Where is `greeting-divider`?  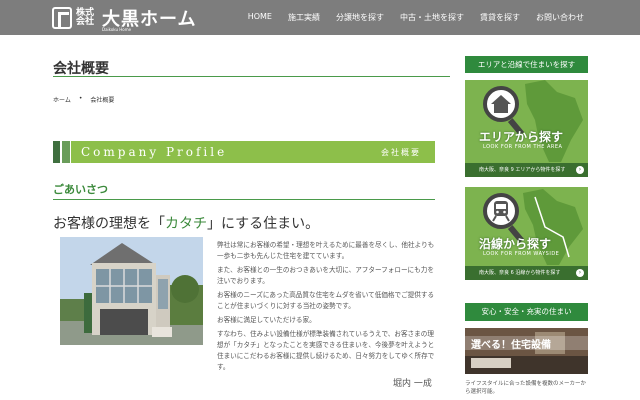
greeting-divider is located at coordinates (244, 199).